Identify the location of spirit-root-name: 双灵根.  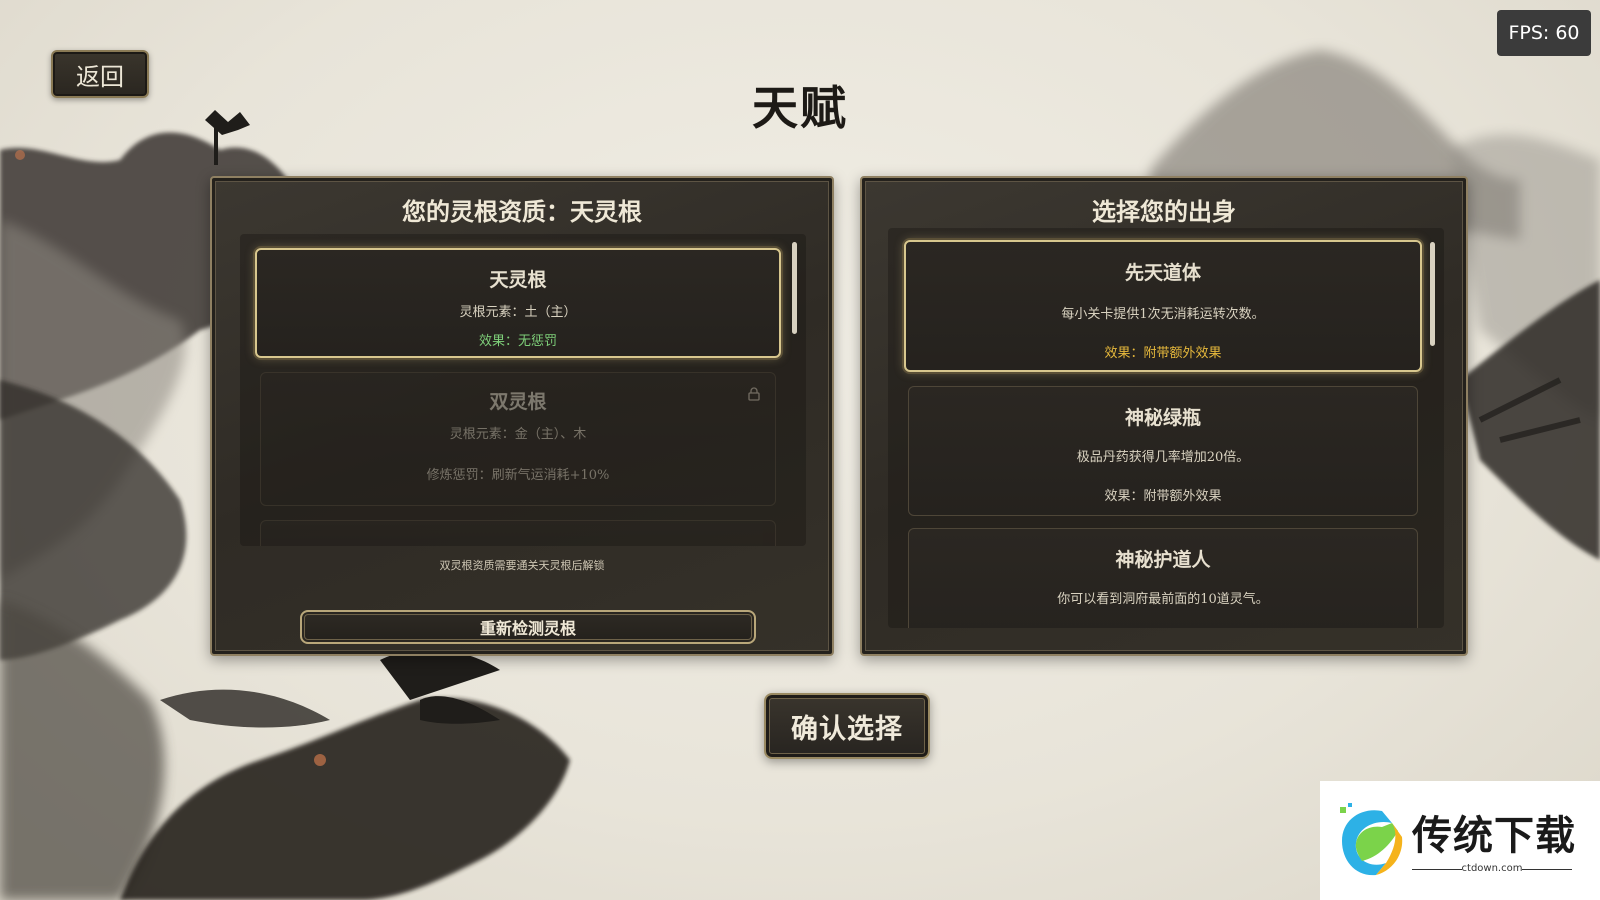
(518, 402).